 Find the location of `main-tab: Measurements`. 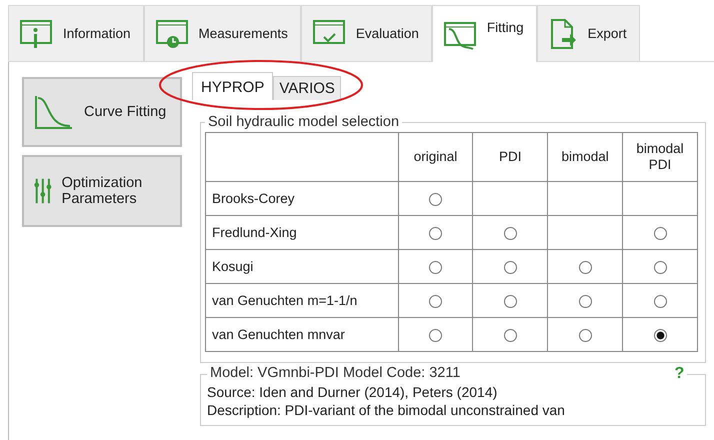

main-tab: Measurements is located at coordinates (222, 33).